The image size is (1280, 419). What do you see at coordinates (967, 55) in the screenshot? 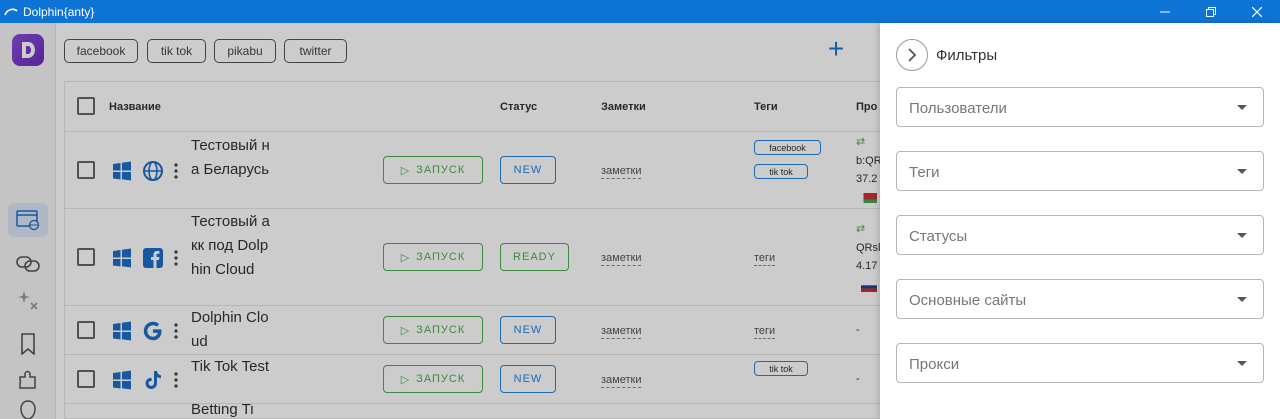
I see `filters-title: Фильтры` at bounding box center [967, 55].